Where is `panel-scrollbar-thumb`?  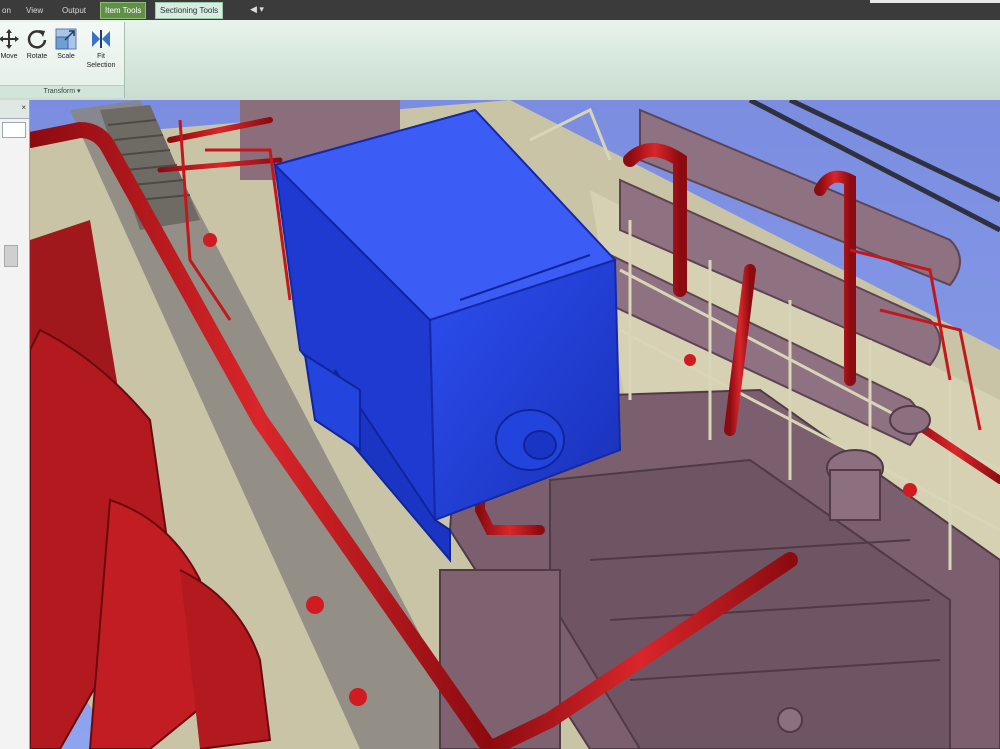 panel-scrollbar-thumb is located at coordinates (11, 256).